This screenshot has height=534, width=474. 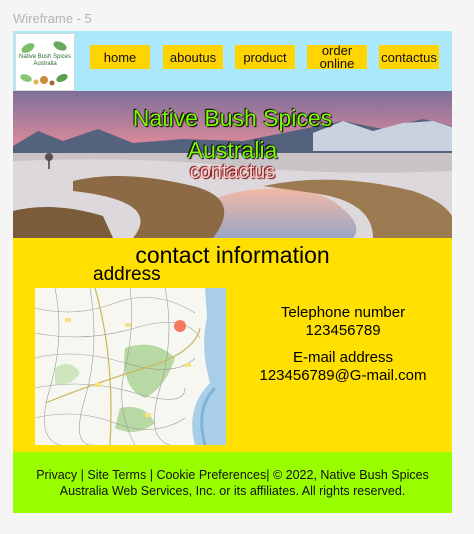 What do you see at coordinates (337, 57) in the screenshot?
I see `nav-order-online-button: order online` at bounding box center [337, 57].